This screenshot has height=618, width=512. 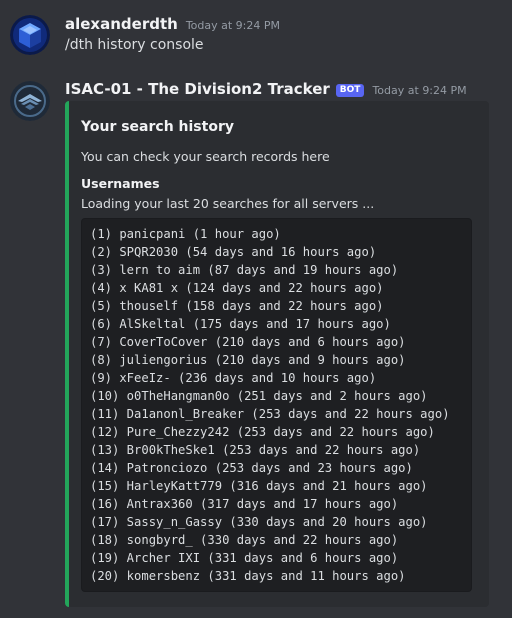 What do you see at coordinates (157, 127) in the screenshot?
I see `embed-title: Your search history` at bounding box center [157, 127].